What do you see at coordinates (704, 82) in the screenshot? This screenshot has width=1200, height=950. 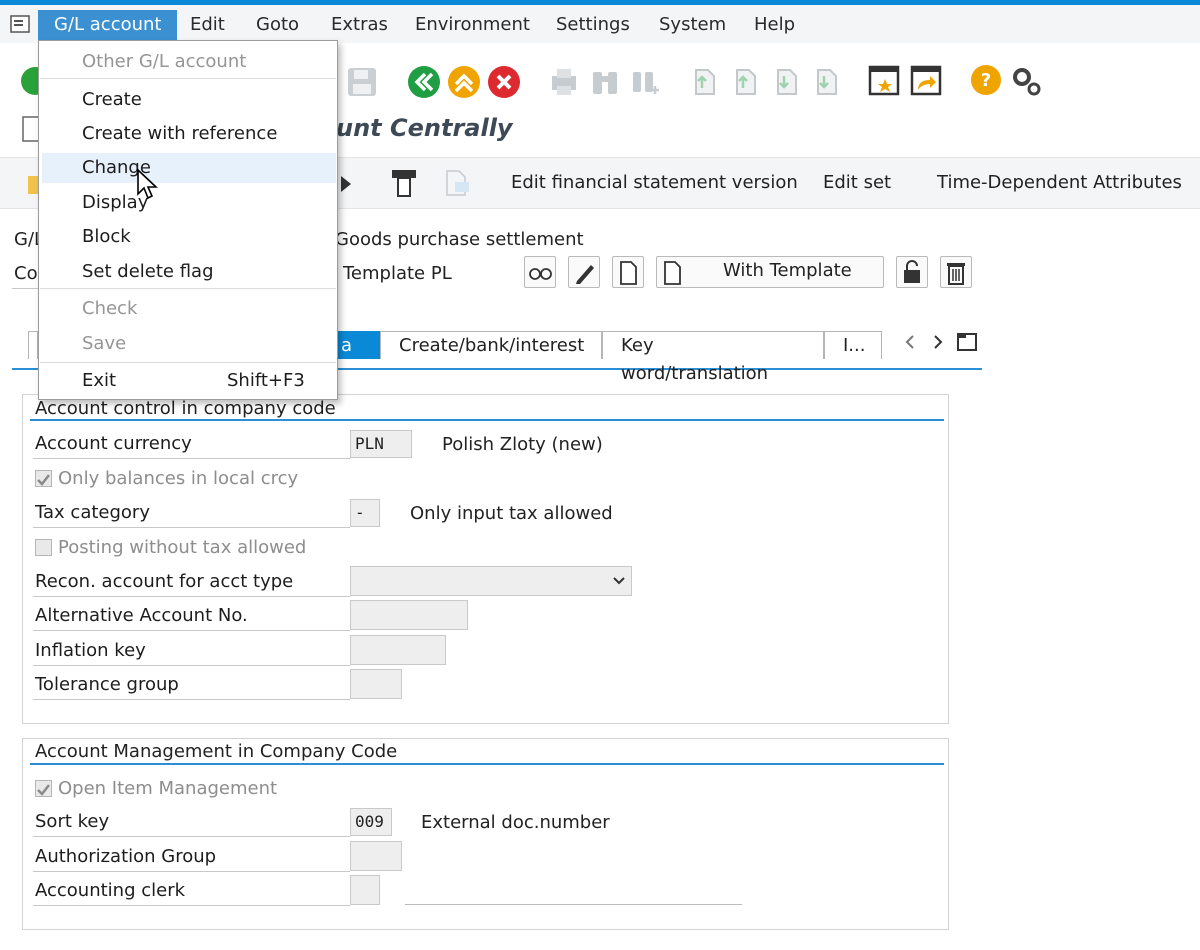 I see `first-page-icon` at bounding box center [704, 82].